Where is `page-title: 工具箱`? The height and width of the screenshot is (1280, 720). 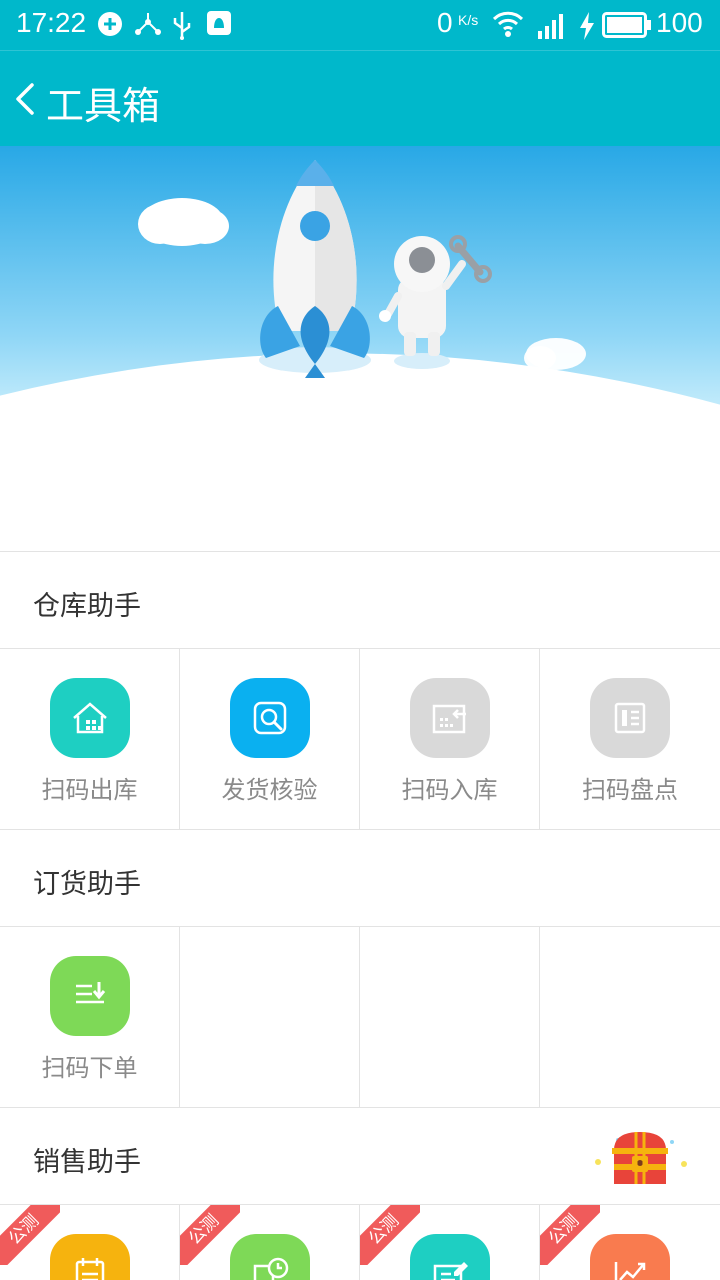 page-title: 工具箱 is located at coordinates (103, 106).